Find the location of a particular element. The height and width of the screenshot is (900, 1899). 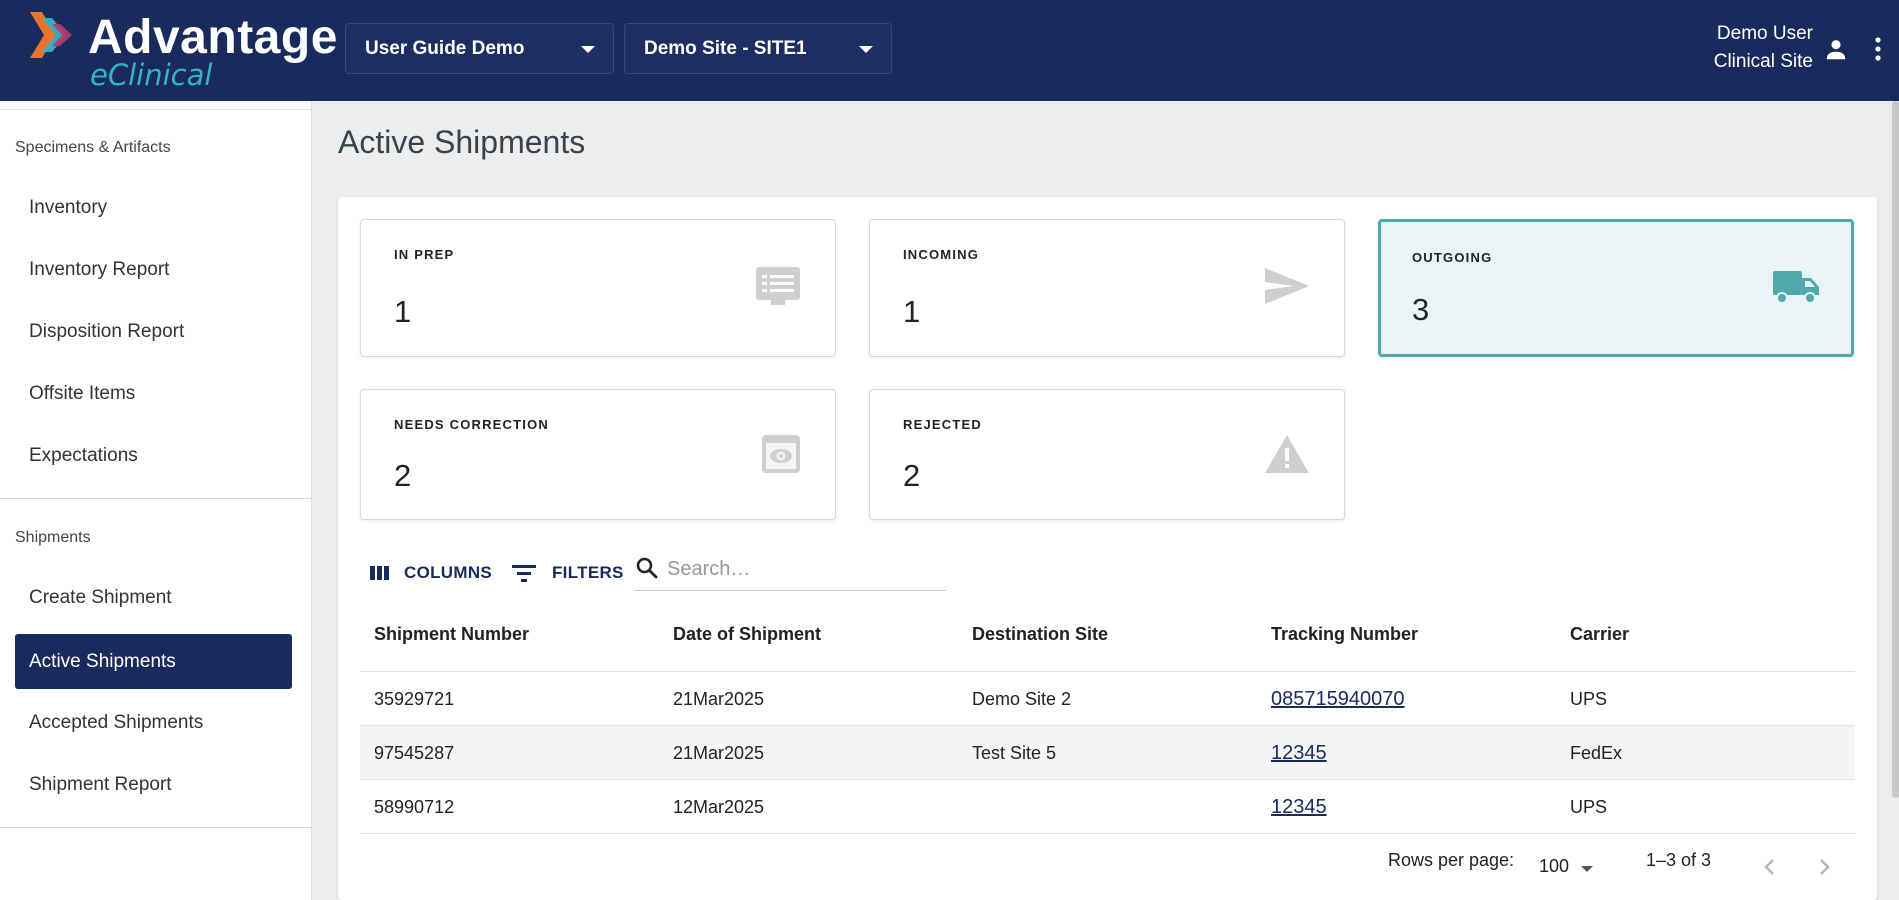

sidebar-item-label: Inventory Report is located at coordinates (99, 269).